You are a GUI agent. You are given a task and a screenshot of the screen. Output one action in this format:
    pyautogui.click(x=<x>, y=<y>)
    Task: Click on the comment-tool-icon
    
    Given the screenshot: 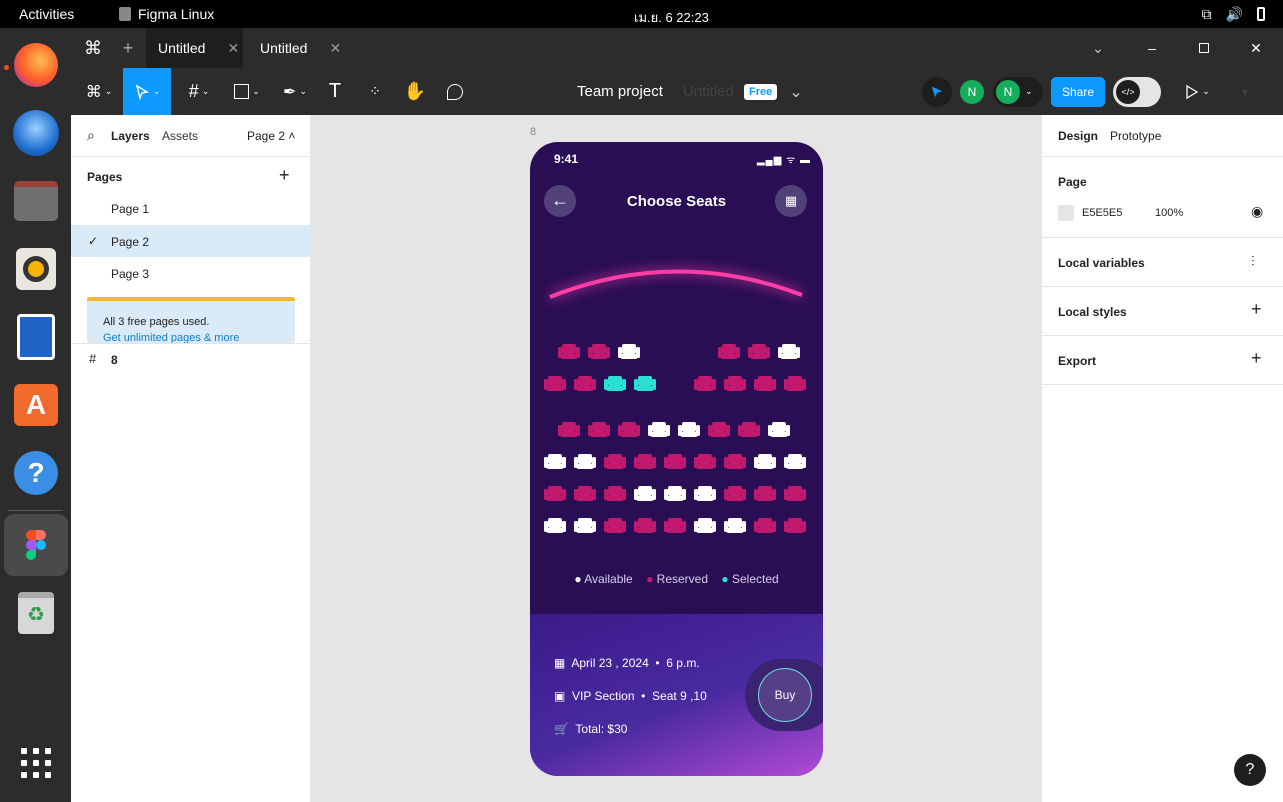 What is the action you would take?
    pyautogui.click(x=455, y=91)
    